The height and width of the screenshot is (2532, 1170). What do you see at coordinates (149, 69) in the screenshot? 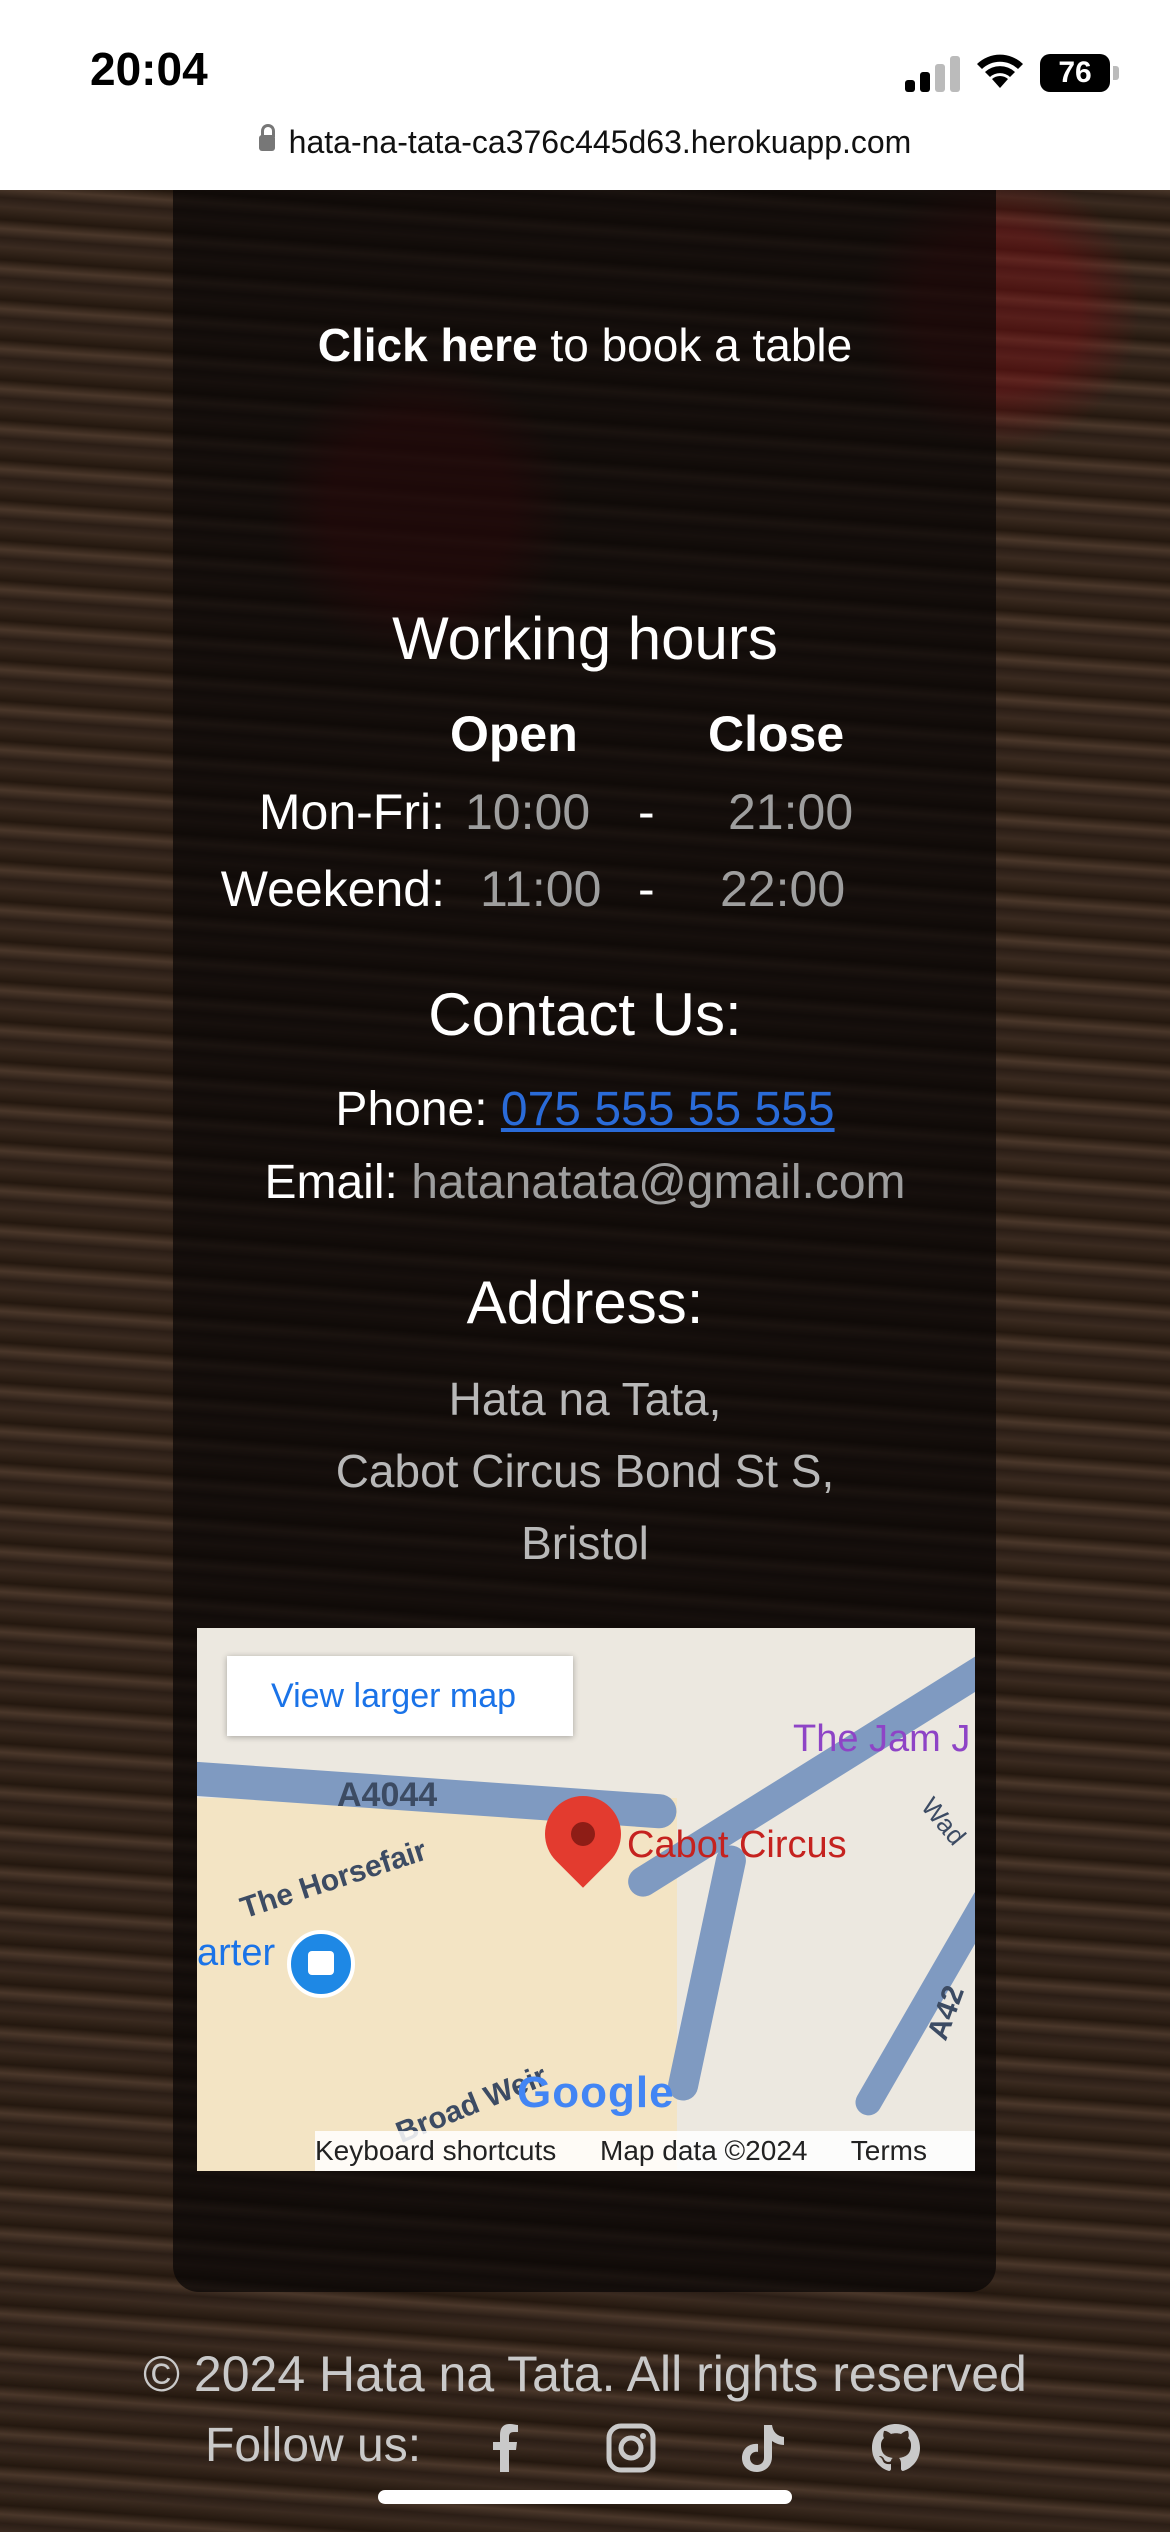
I see `status-time: 20:04` at bounding box center [149, 69].